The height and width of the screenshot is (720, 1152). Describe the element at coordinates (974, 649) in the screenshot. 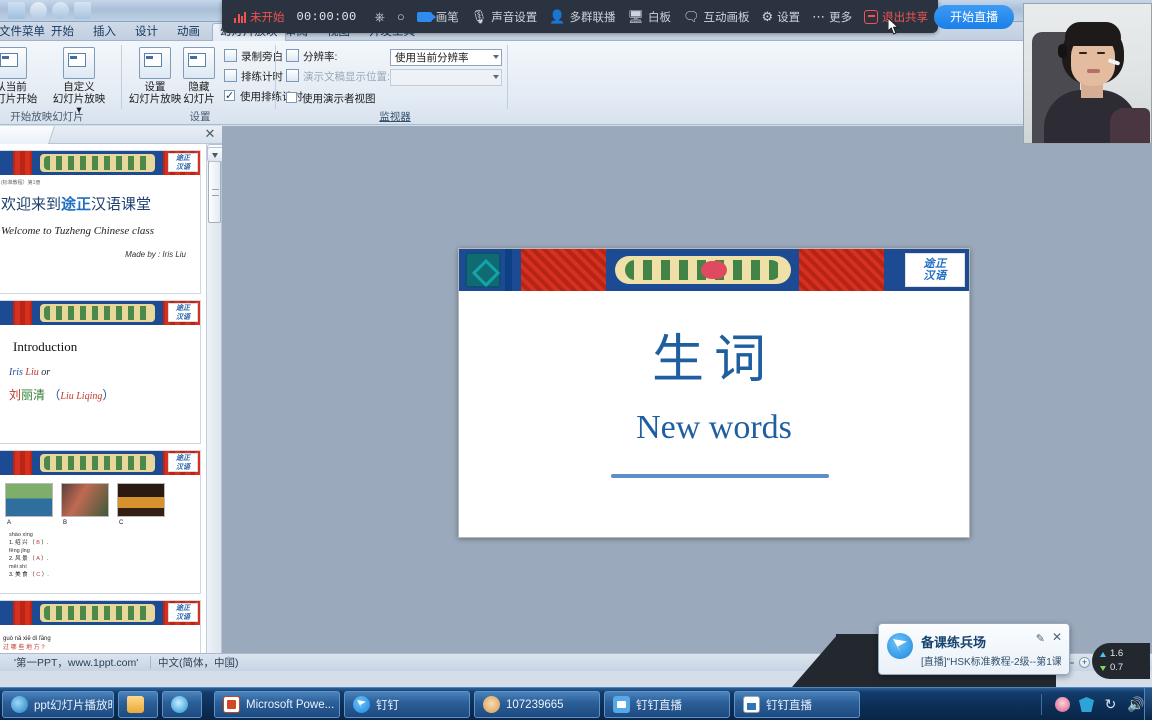

I see `notification-toast: 备课练兵场 [直播]"HSK标准教程-2级--第1课" ✎ ✕` at that location.